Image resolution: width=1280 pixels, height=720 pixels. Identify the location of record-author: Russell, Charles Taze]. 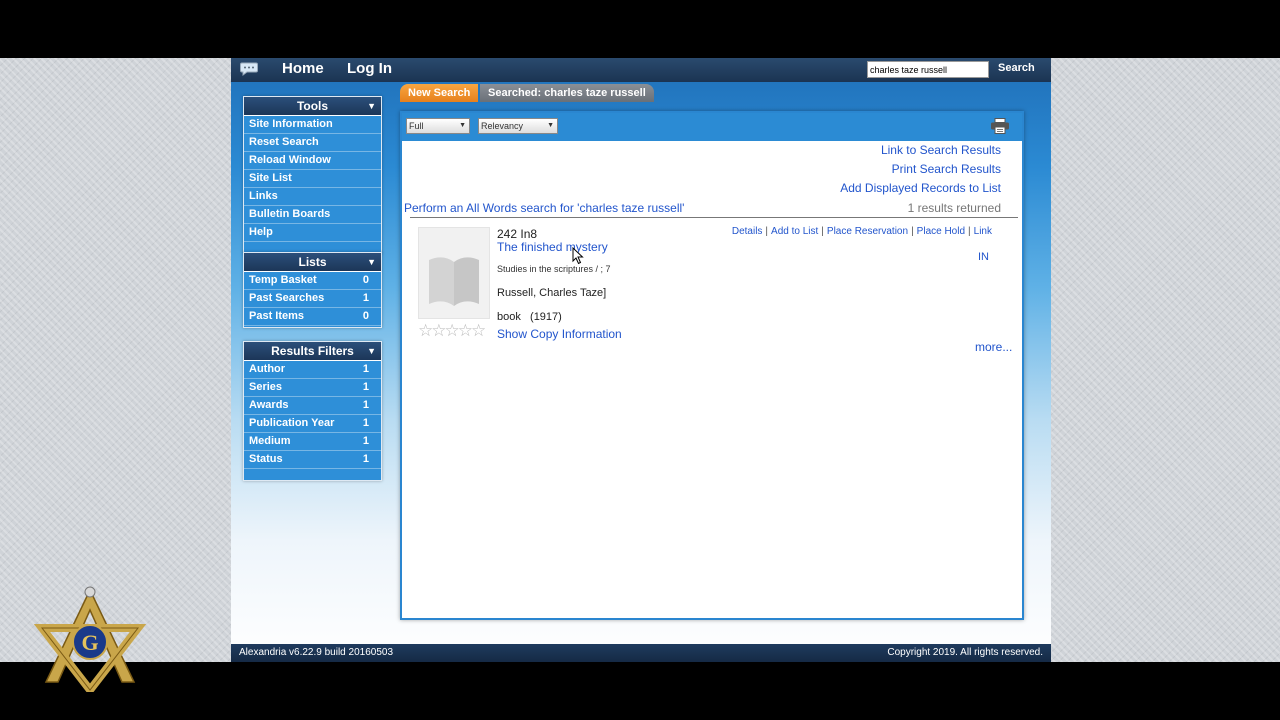
(552, 293).